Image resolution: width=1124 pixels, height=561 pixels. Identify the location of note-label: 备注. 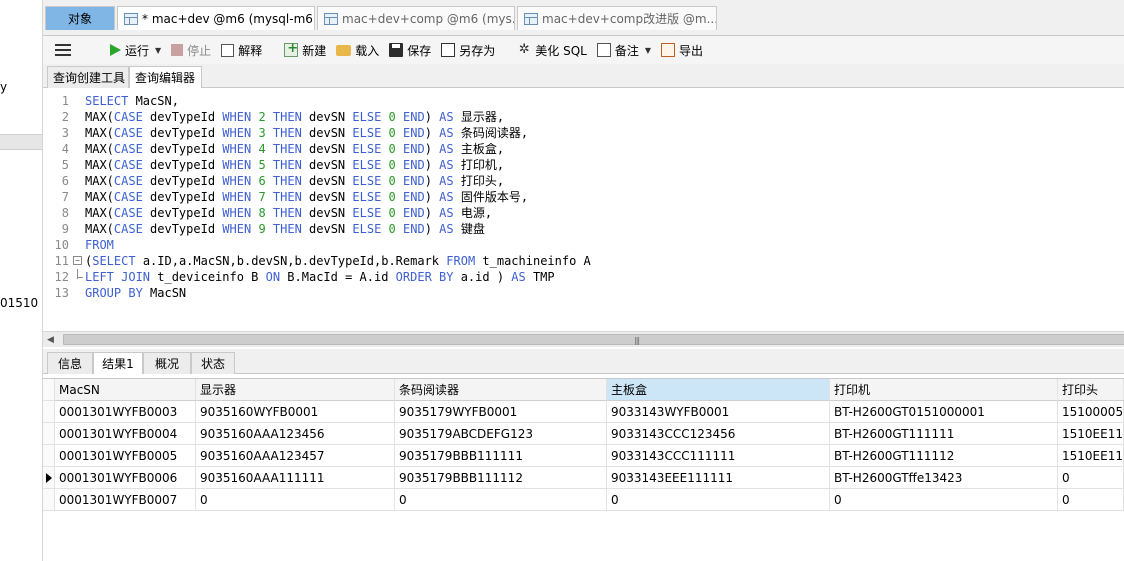
(626, 50).